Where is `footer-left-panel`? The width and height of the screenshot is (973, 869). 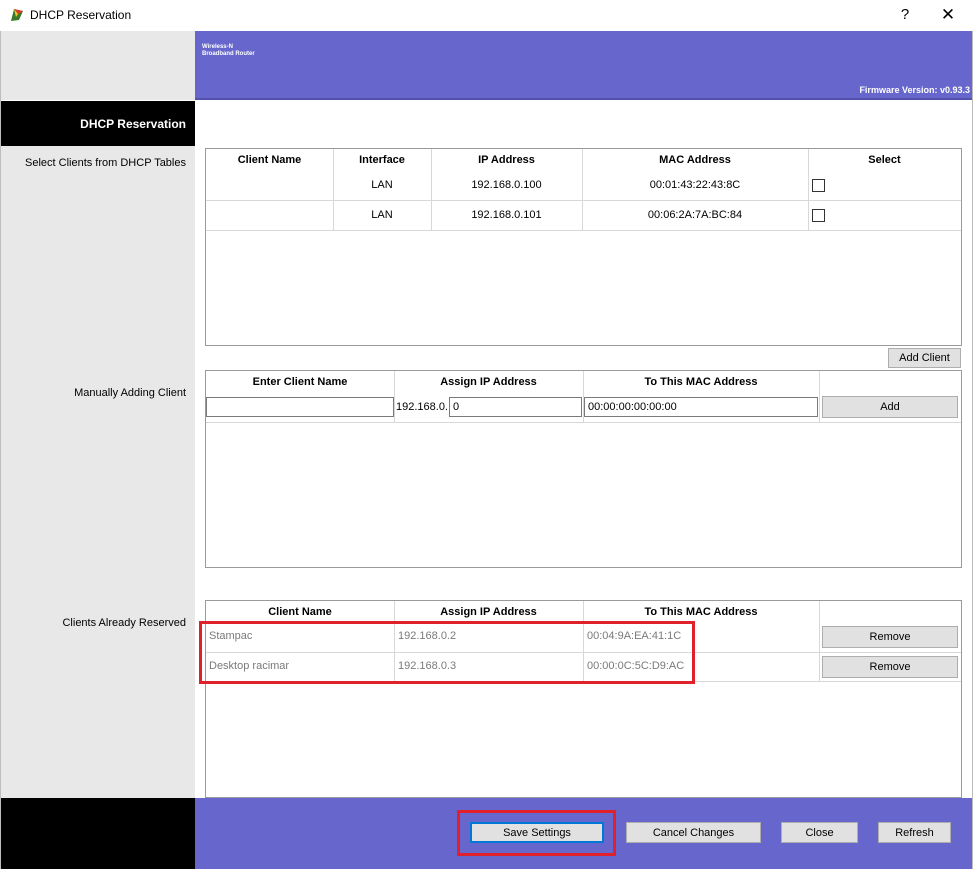 footer-left-panel is located at coordinates (98, 833).